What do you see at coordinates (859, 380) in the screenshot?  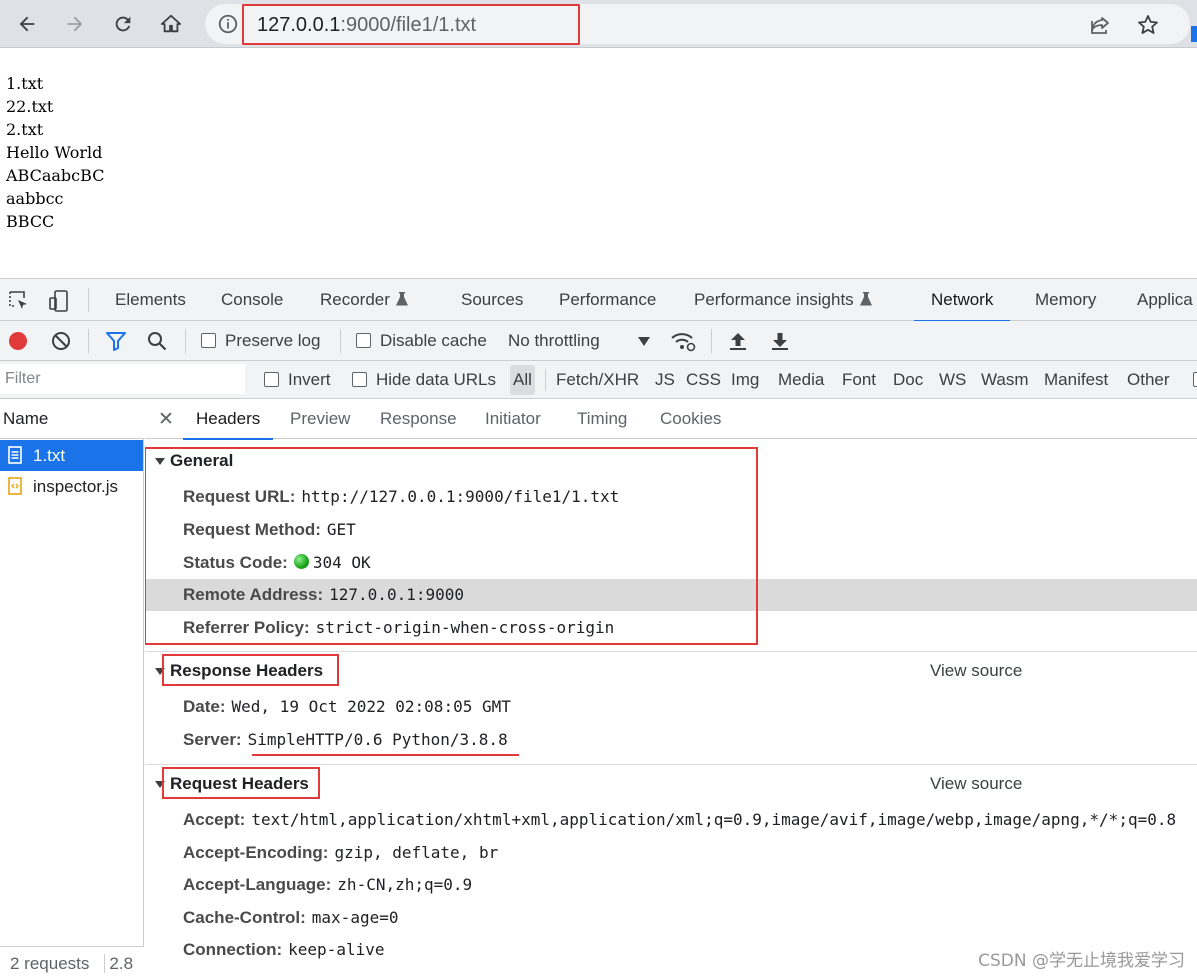 I see `filter-type-font: Font` at bounding box center [859, 380].